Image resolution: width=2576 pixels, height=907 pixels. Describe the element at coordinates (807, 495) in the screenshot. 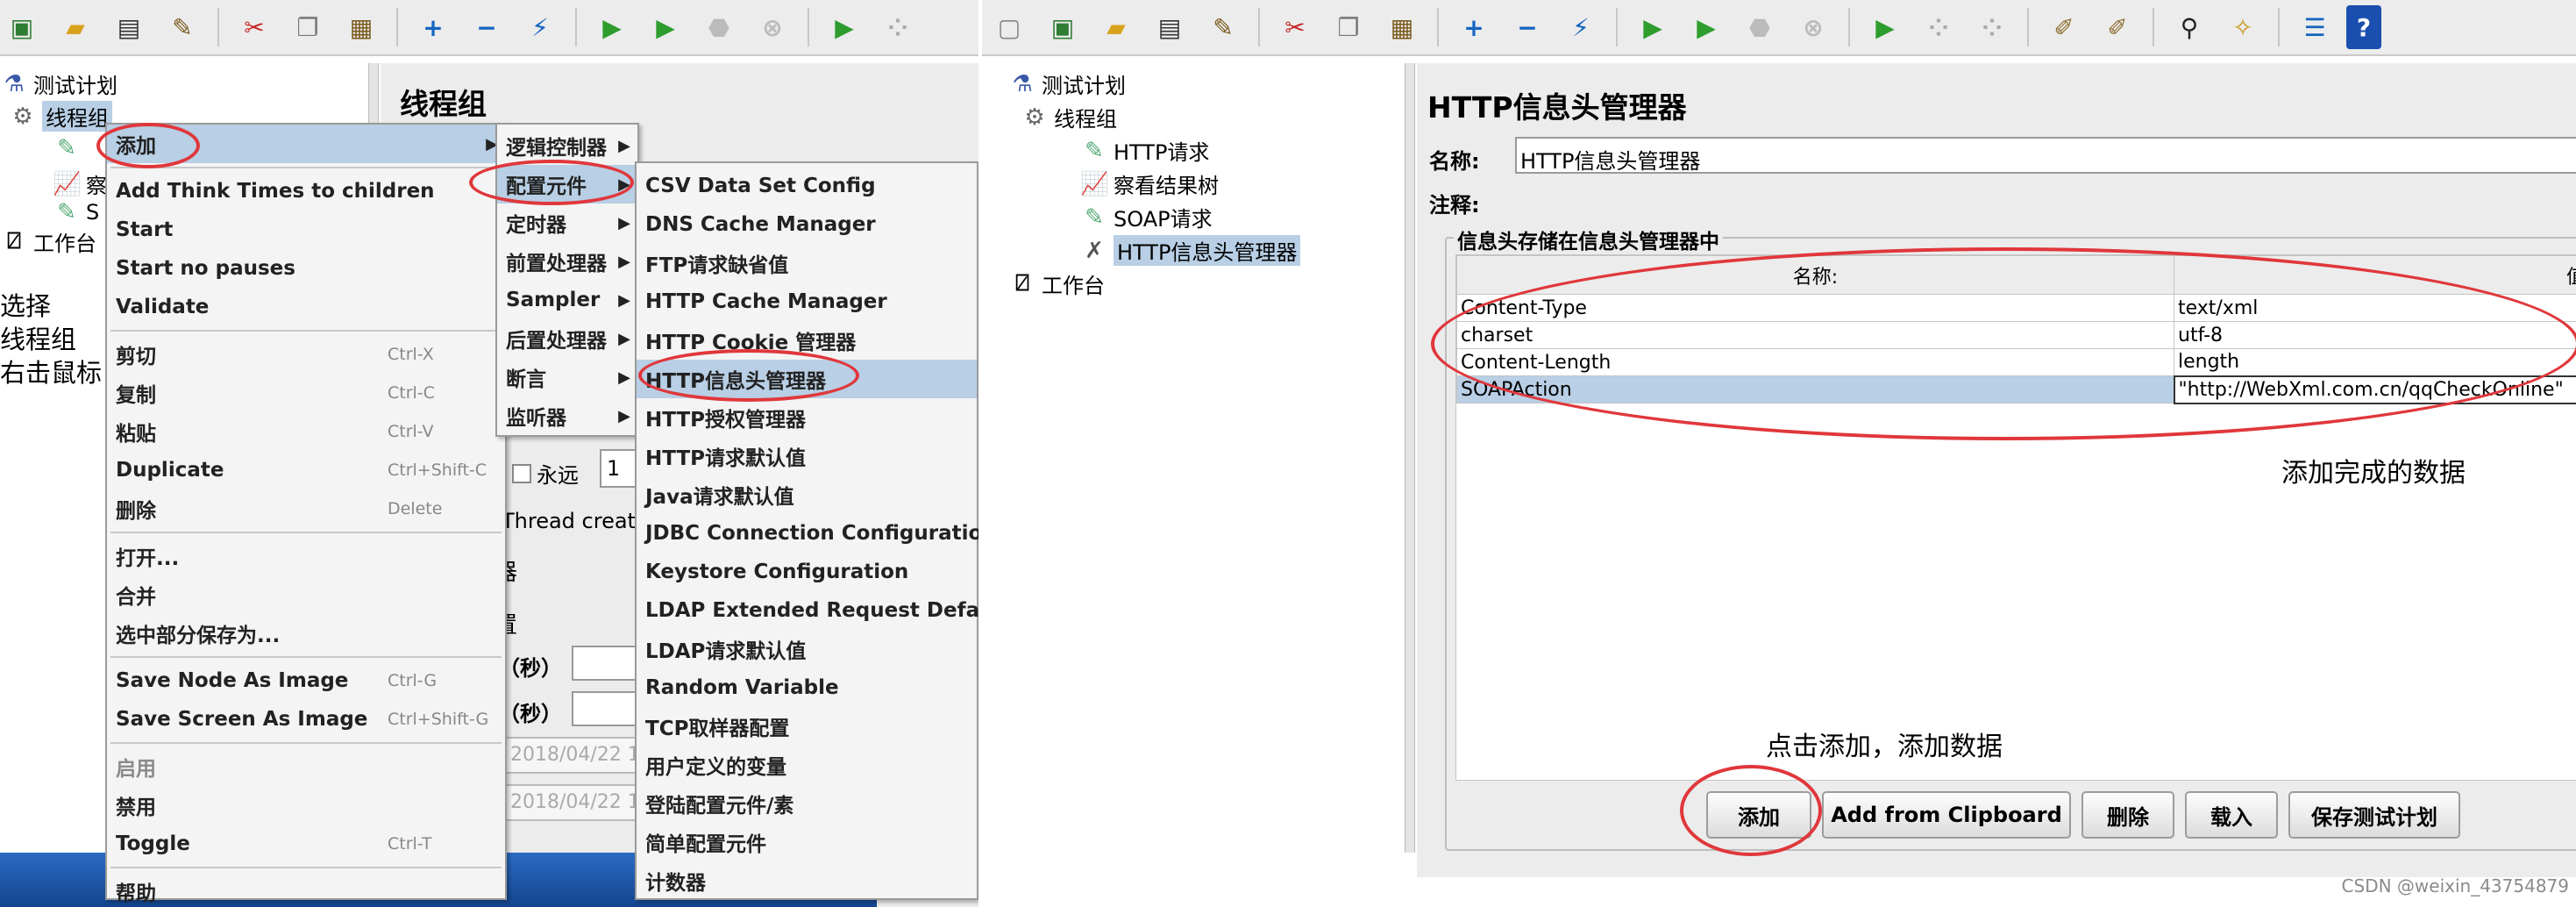

I see `config-menu-item: Java请求默认值` at that location.